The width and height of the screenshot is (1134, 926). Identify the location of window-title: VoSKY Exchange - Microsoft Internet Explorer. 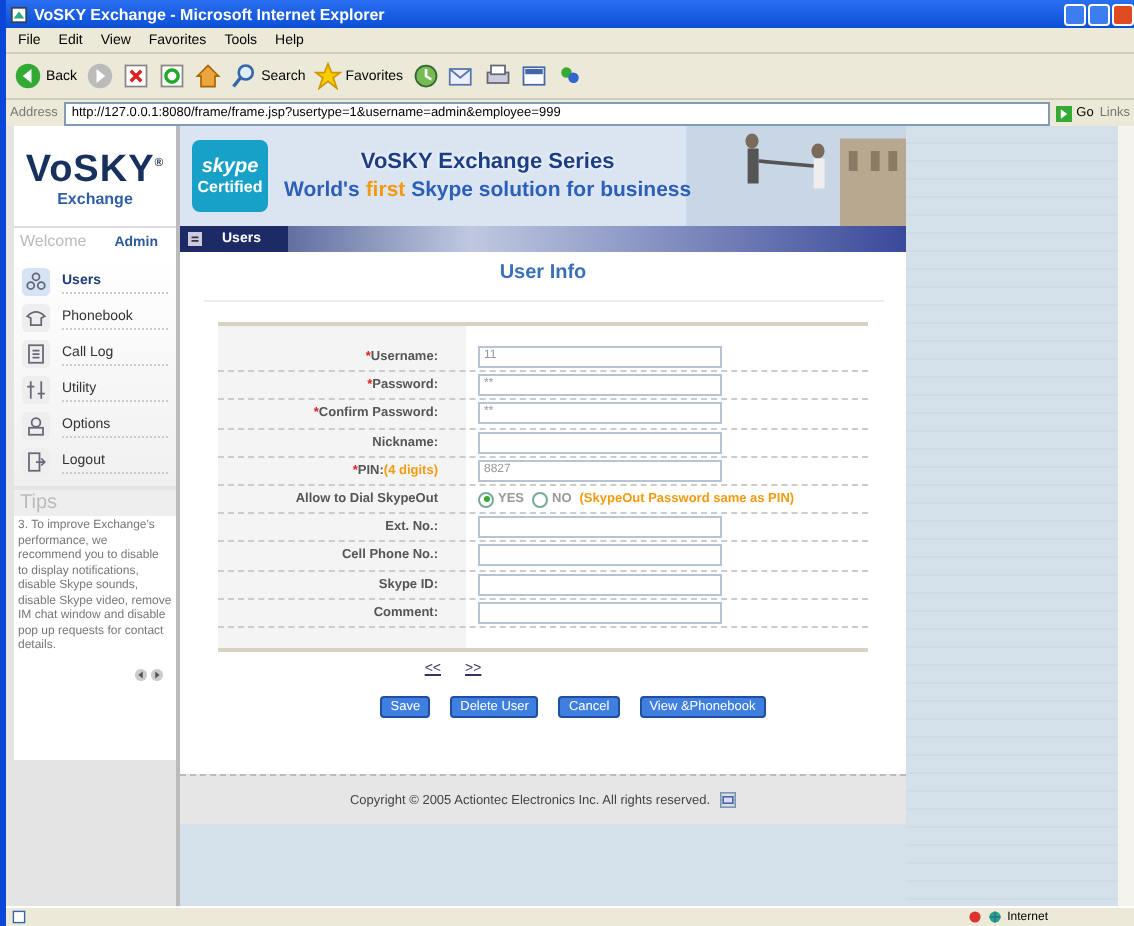
(210, 14).